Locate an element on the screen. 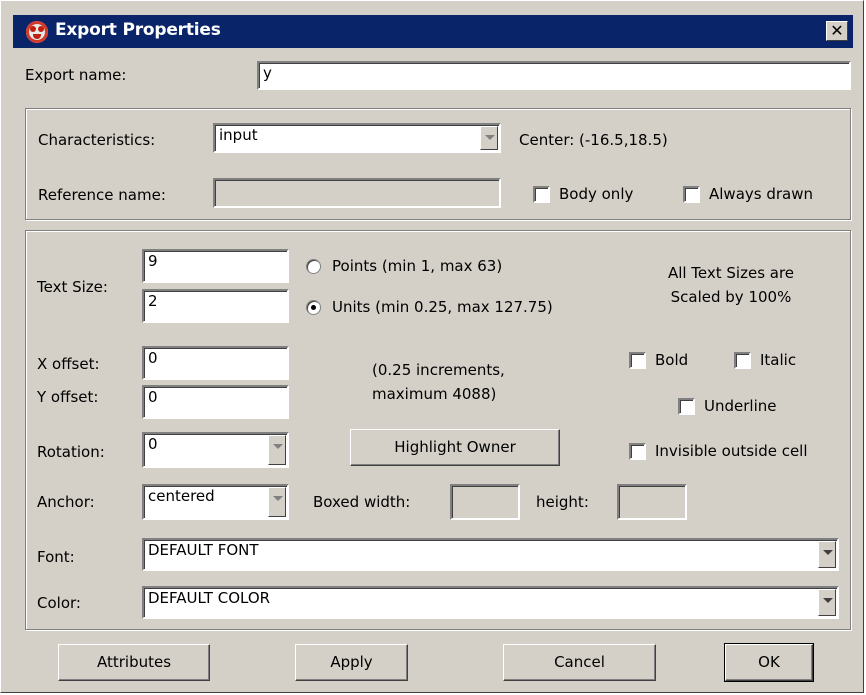 Image resolution: width=866 pixels, height=695 pixels. text-size-points-input: 9 is located at coordinates (215, 266).